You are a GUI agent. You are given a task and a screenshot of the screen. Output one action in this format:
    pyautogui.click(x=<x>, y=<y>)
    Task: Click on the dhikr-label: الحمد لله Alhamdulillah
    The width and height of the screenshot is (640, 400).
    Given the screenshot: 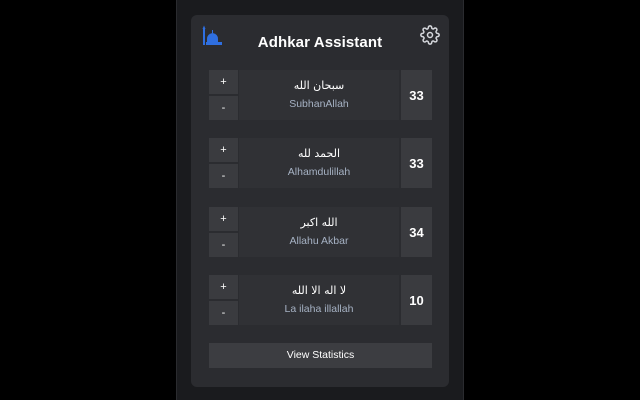 What is the action you would take?
    pyautogui.click(x=319, y=163)
    